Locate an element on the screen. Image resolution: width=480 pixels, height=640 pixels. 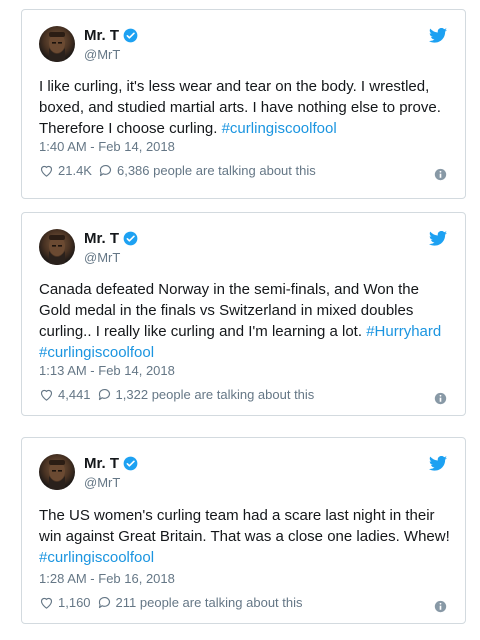
talking-count: 1,322 people are talking about this is located at coordinates (215, 394).